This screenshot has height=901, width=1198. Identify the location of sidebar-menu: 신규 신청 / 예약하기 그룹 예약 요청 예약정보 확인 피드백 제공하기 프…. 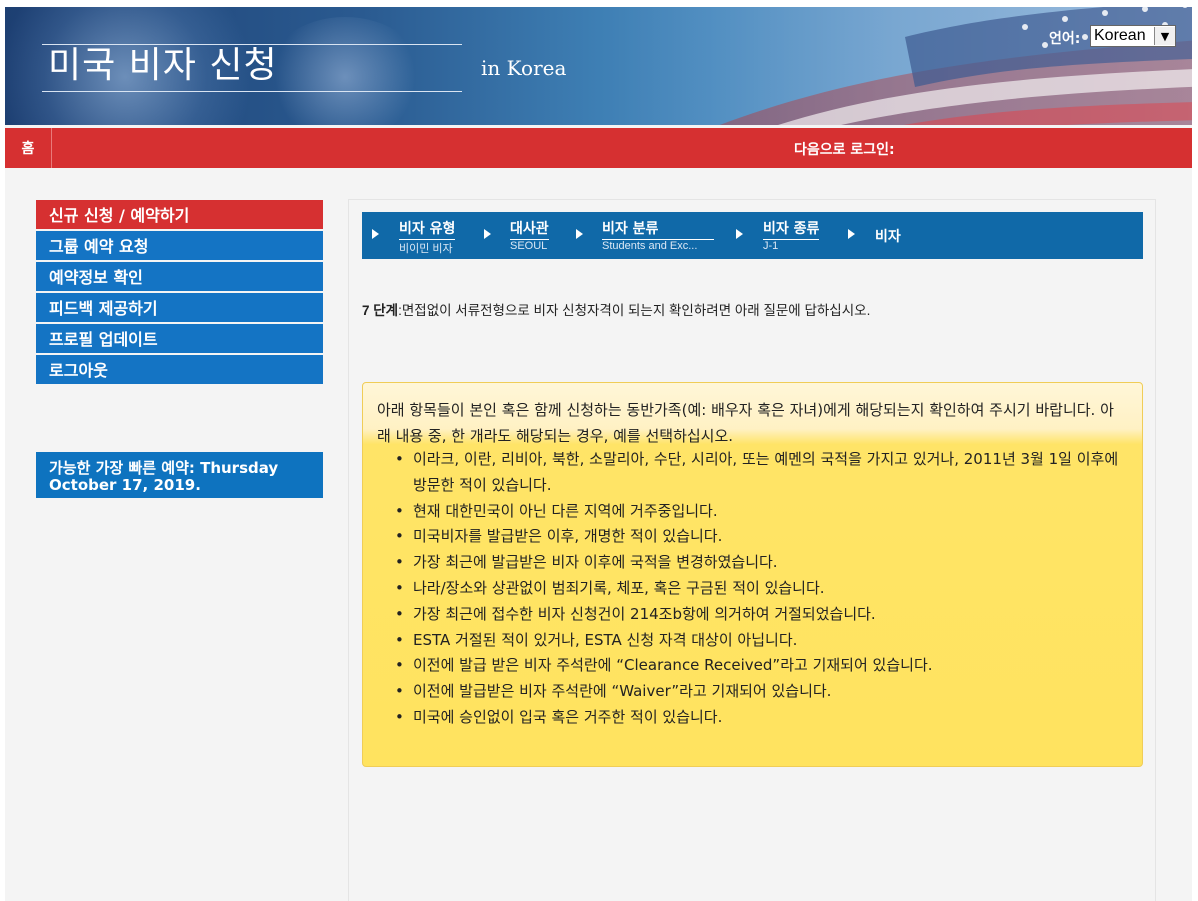
(179, 293).